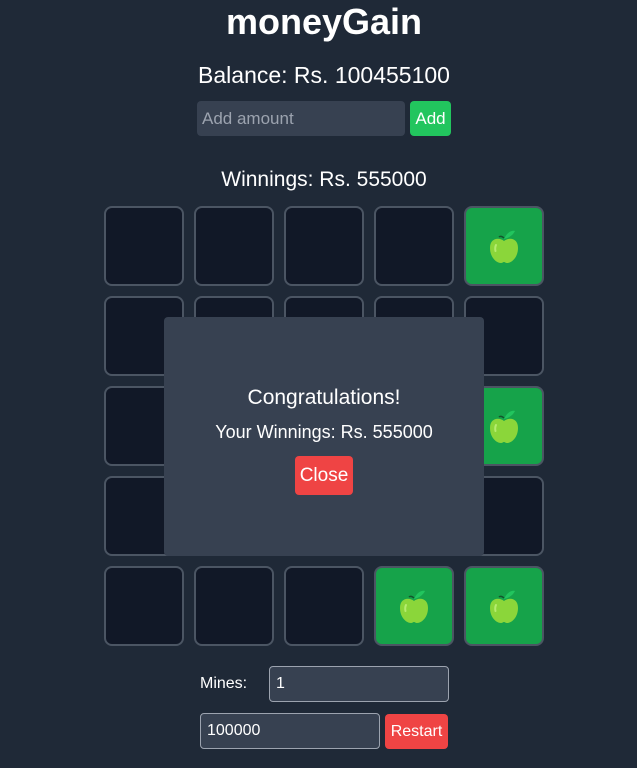  Describe the element at coordinates (324, 179) in the screenshot. I see `winnings-display: Winnings: Rs. 555000` at that location.